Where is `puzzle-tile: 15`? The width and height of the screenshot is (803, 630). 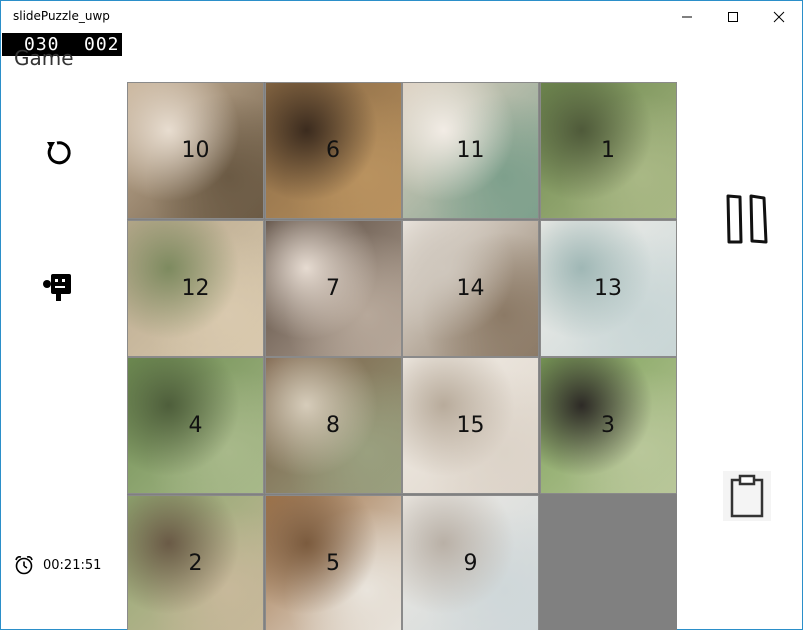
puzzle-tile: 15 is located at coordinates (470, 425).